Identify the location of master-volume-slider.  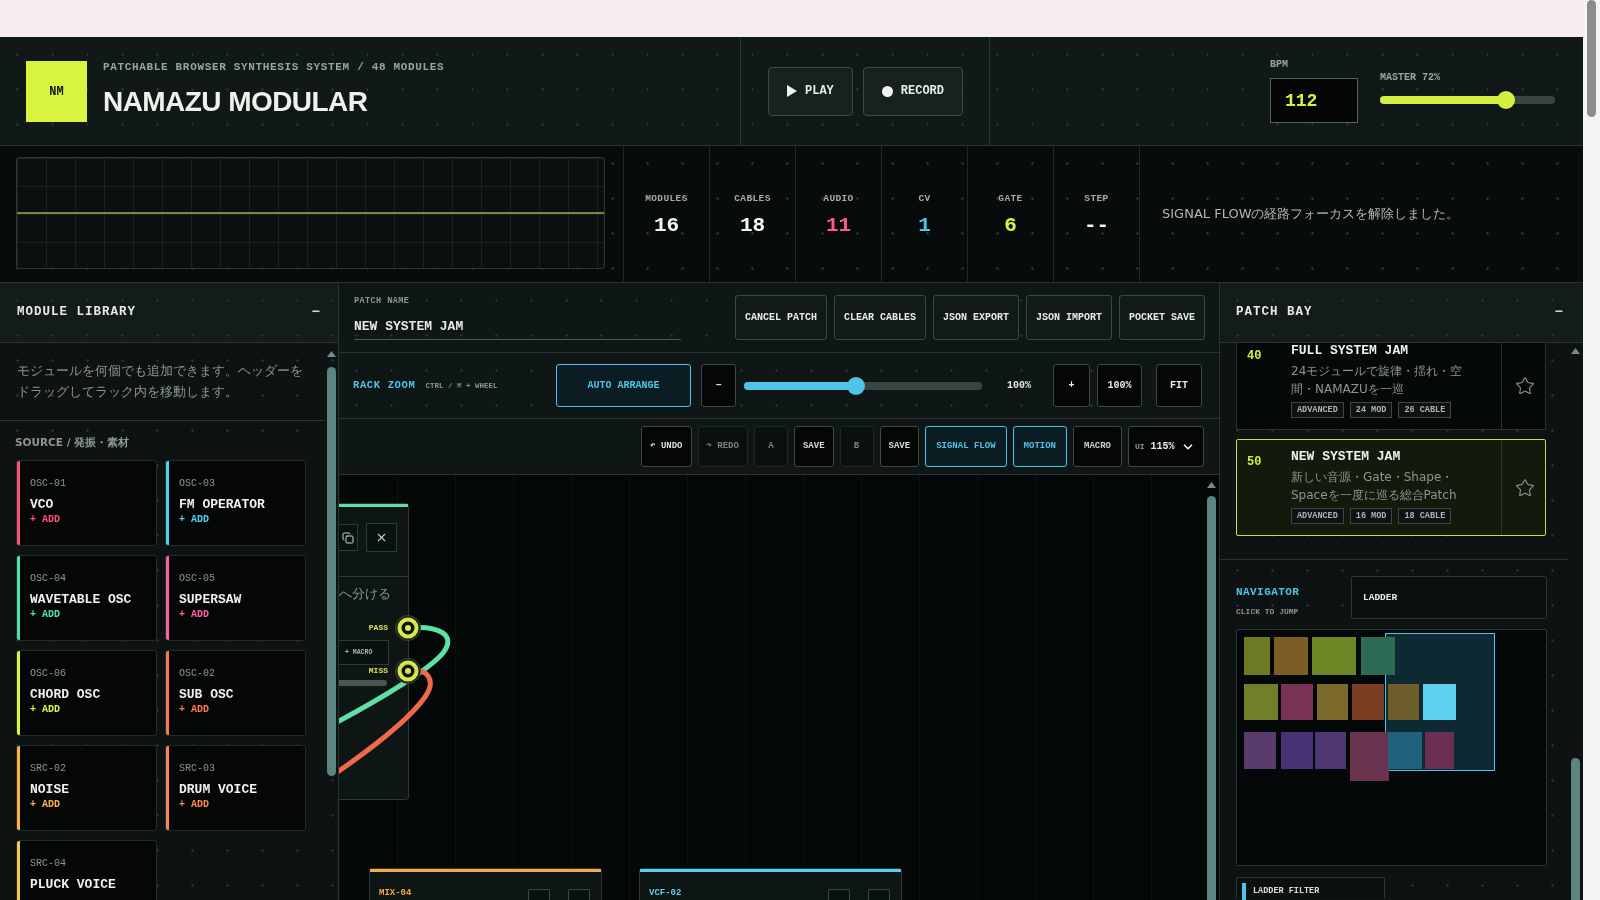
(1467, 100).